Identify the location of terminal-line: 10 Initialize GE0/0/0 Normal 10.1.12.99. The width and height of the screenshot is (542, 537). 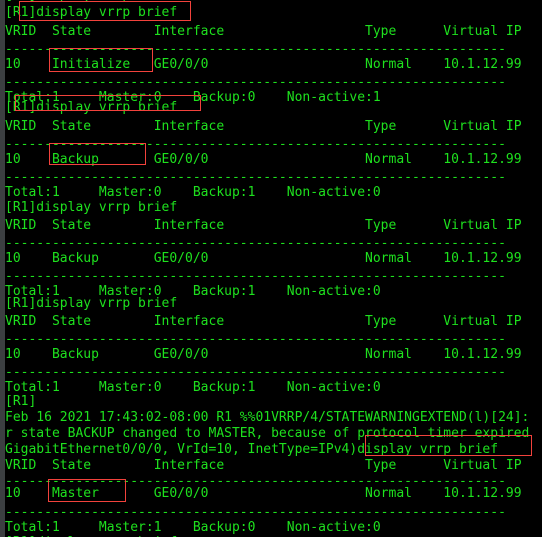
(263, 64).